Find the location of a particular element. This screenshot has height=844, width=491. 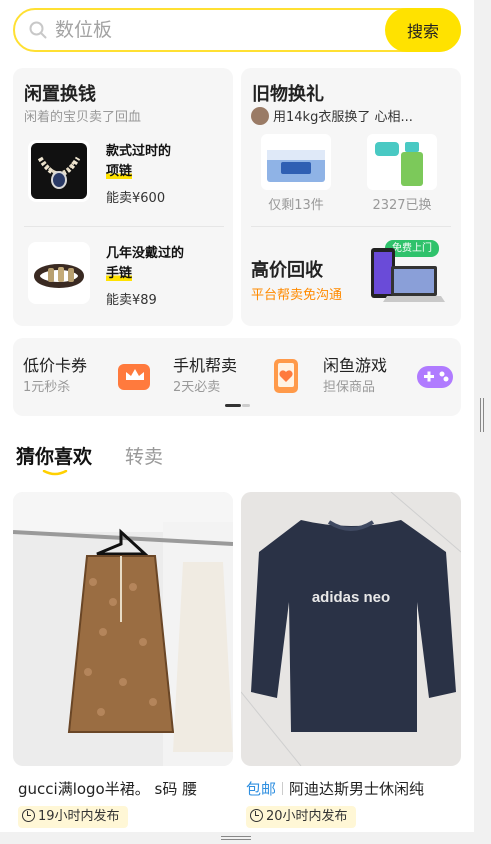

repellent-image is located at coordinates (402, 162).